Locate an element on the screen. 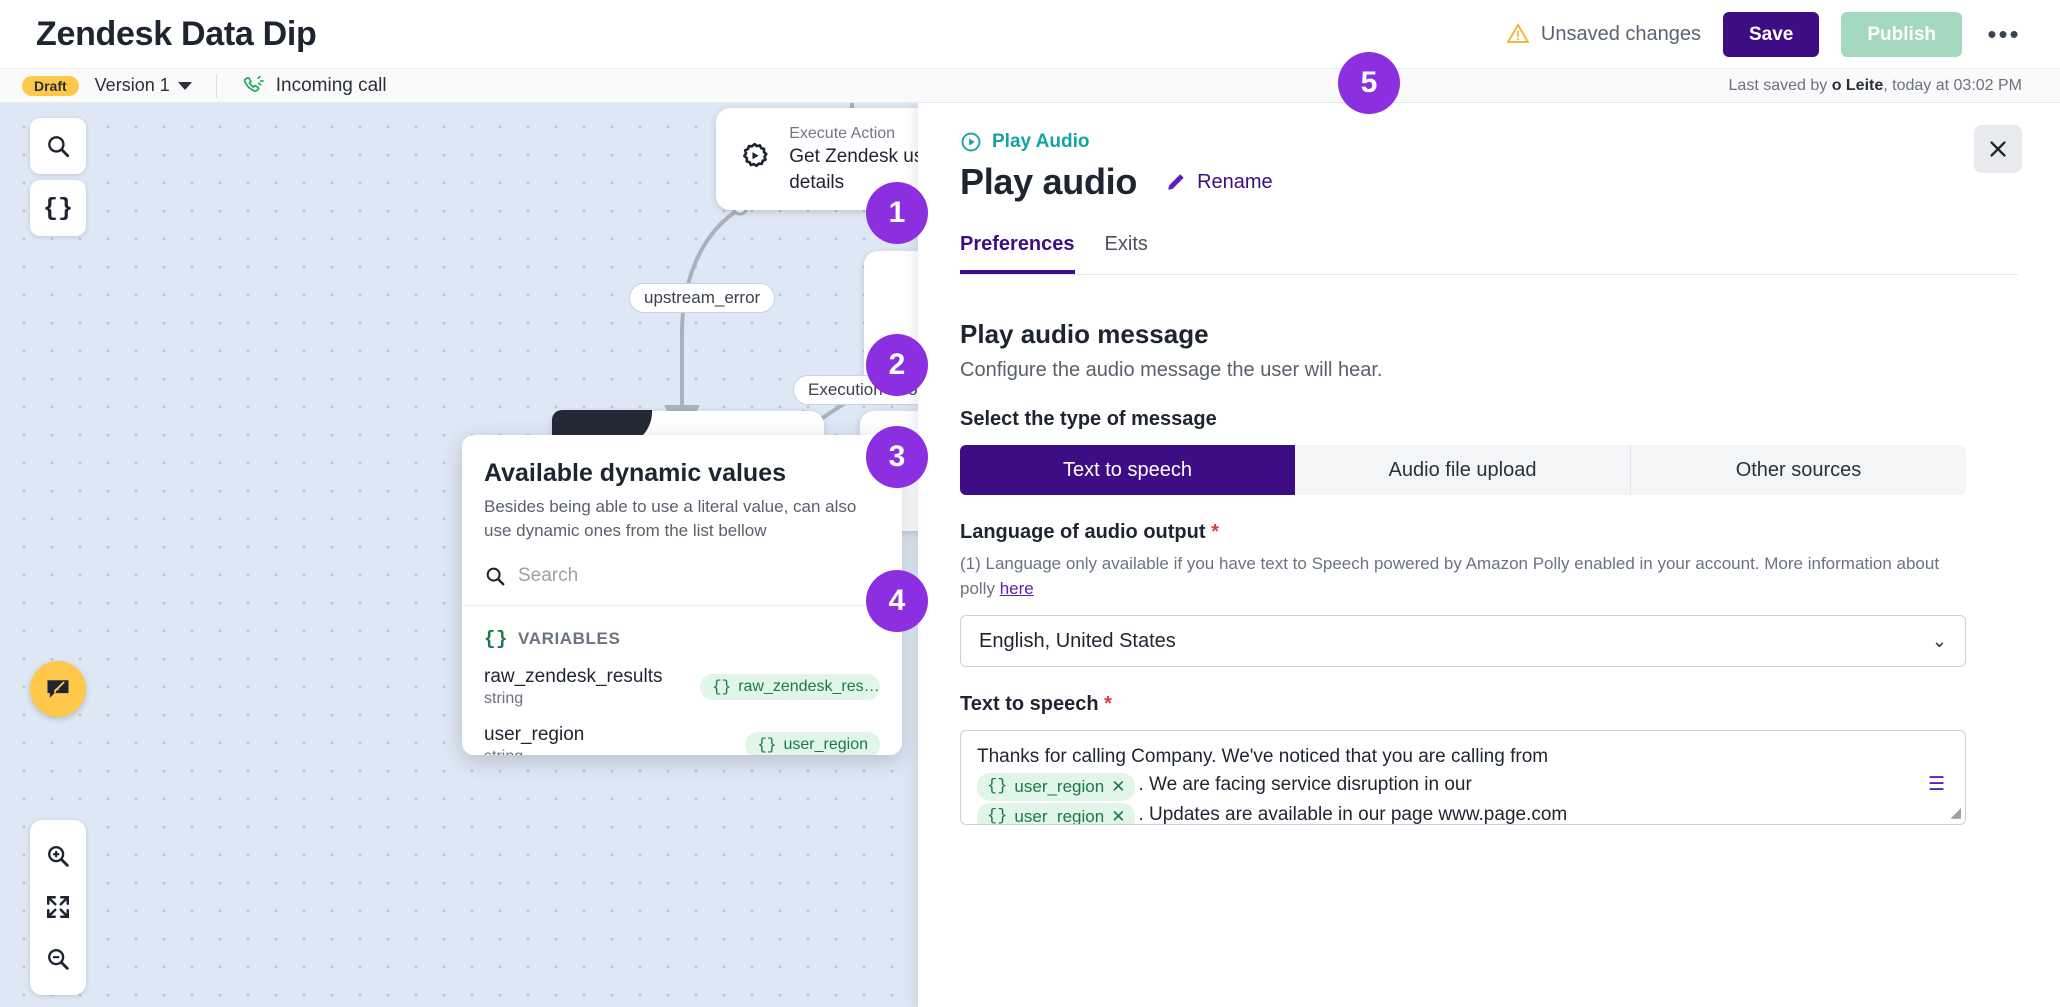 The height and width of the screenshot is (1007, 2060). step-marker-4: 4 is located at coordinates (897, 601).